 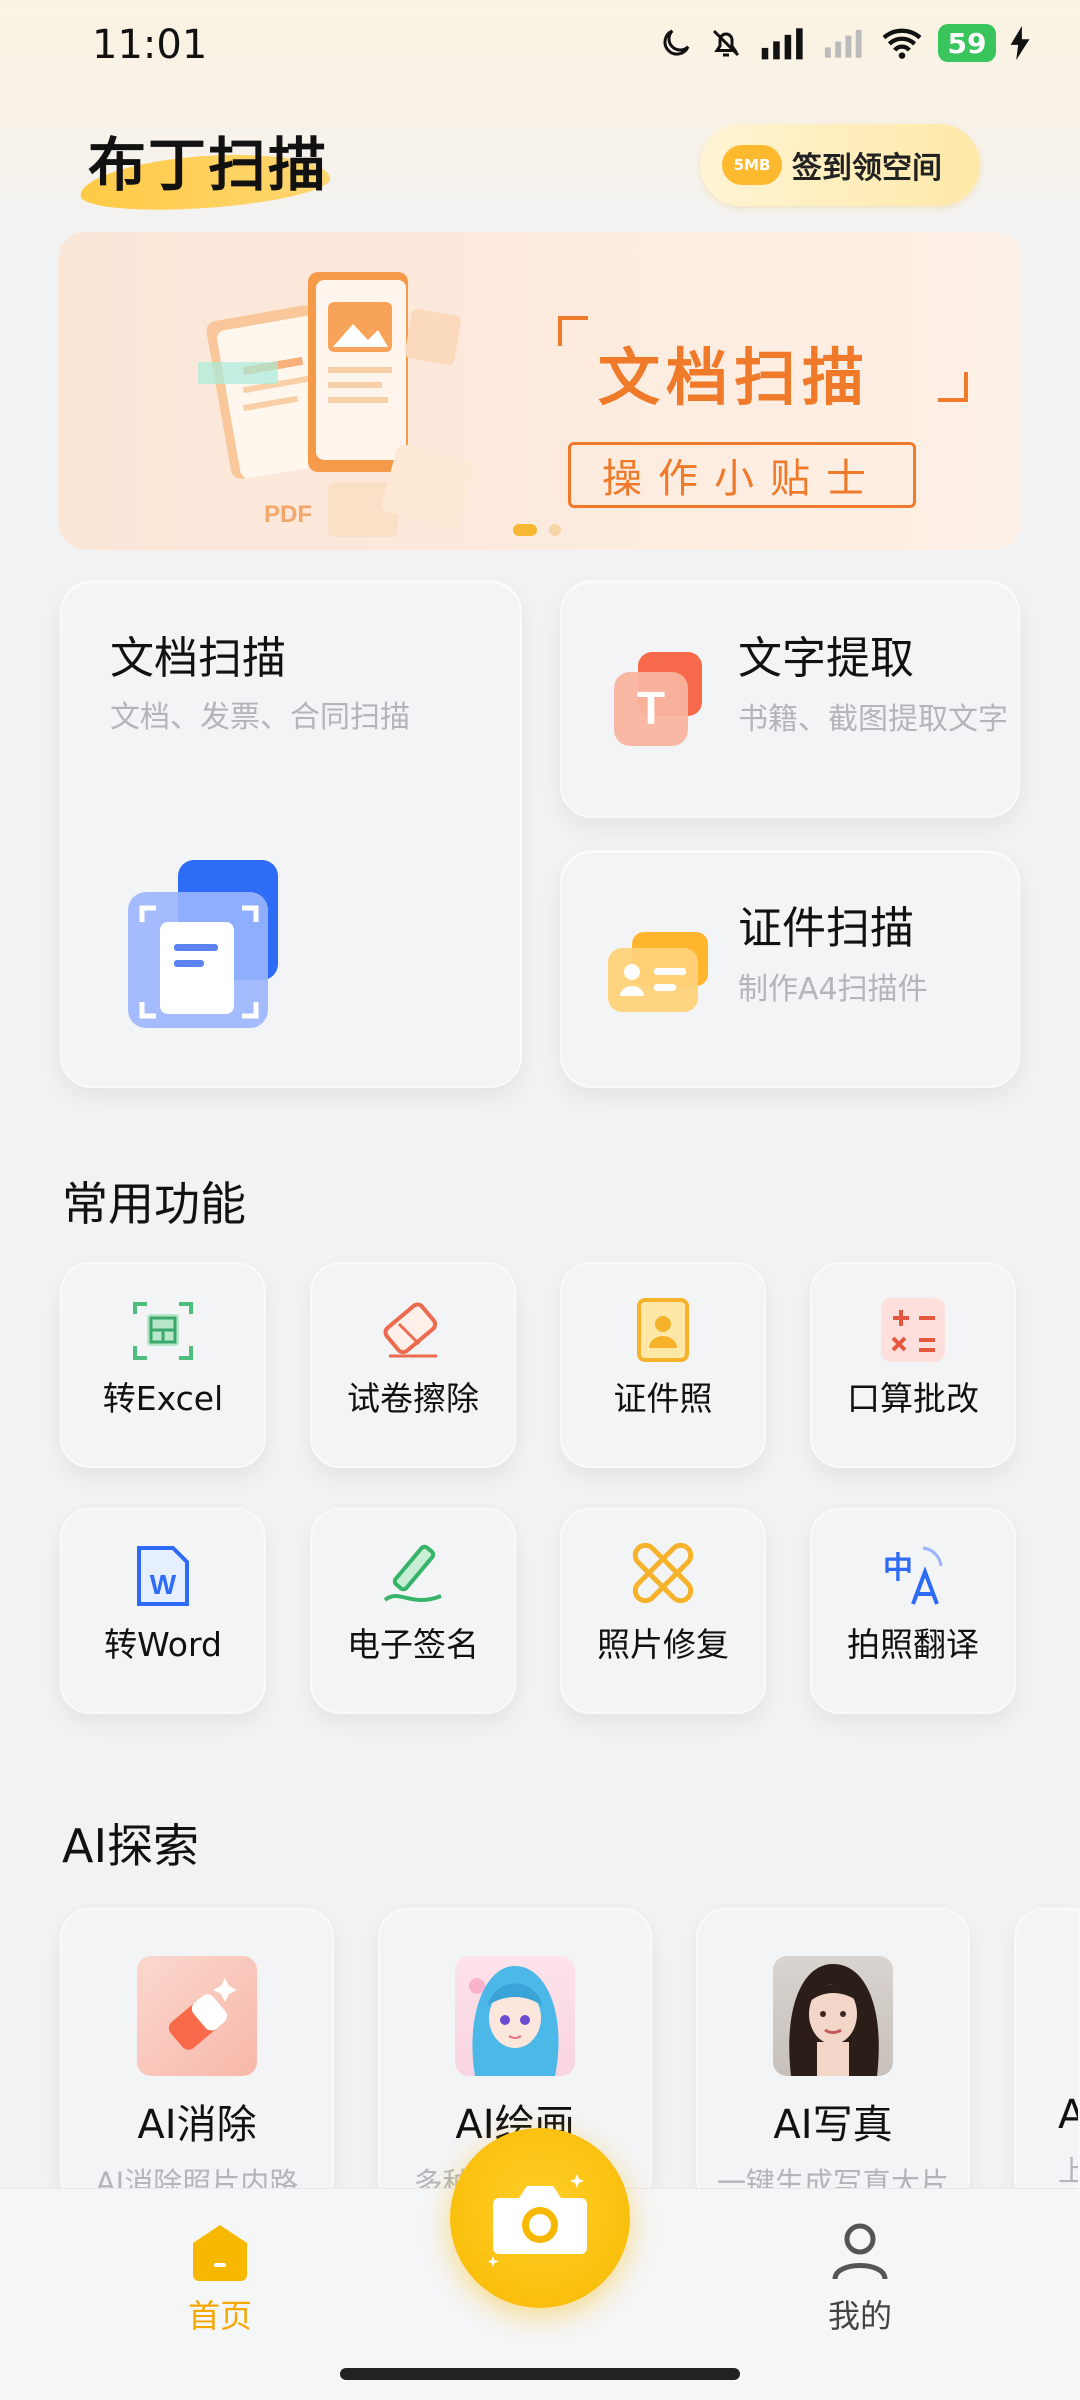 I want to click on text-extract-icon: T, so click(x=658, y=699).